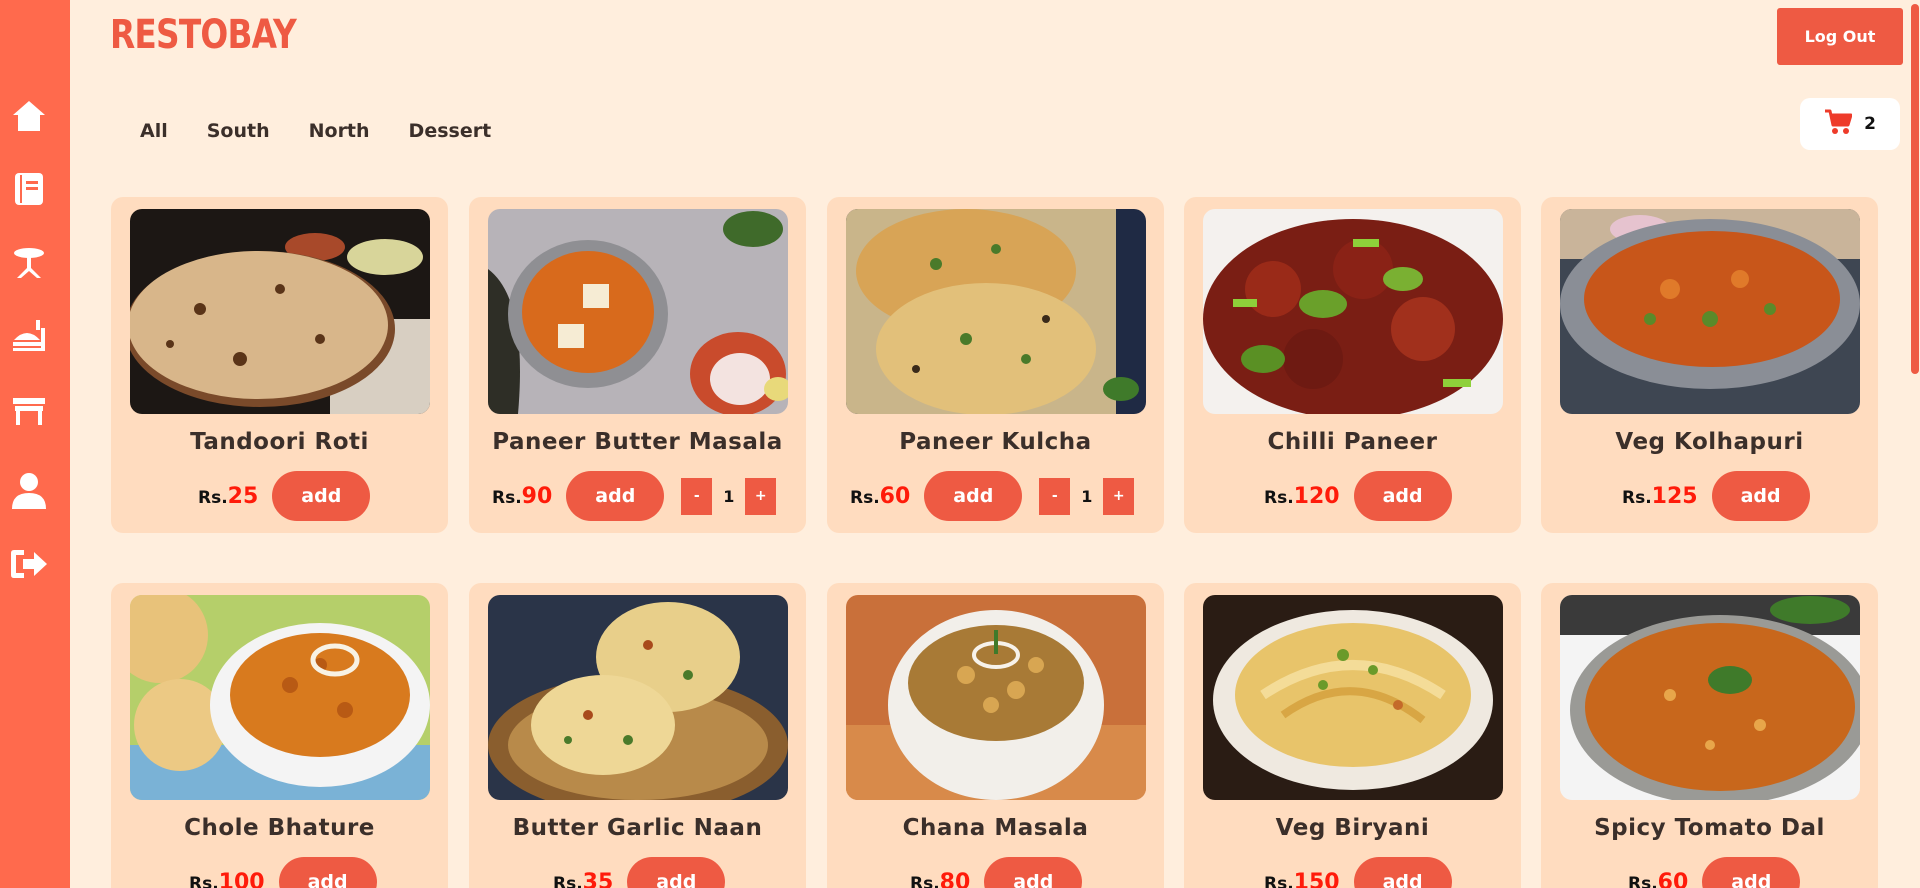  What do you see at coordinates (203, 35) in the screenshot?
I see `brand-logo: RESTOBAY` at bounding box center [203, 35].